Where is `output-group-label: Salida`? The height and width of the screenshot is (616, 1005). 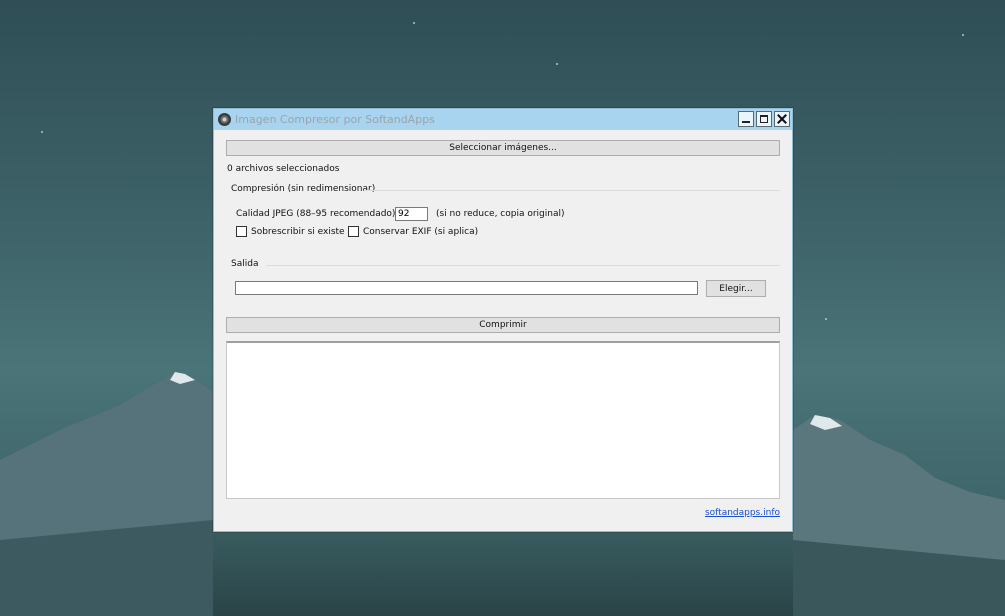
output-group-label: Salida is located at coordinates (245, 264).